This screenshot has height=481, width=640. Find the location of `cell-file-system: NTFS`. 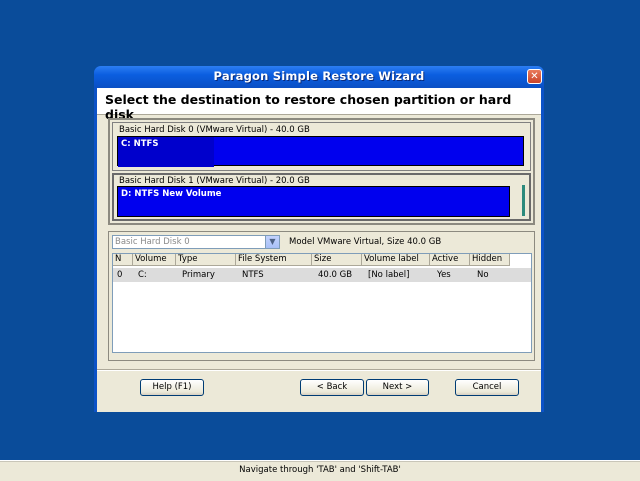

cell-file-system: NTFS is located at coordinates (253, 275).